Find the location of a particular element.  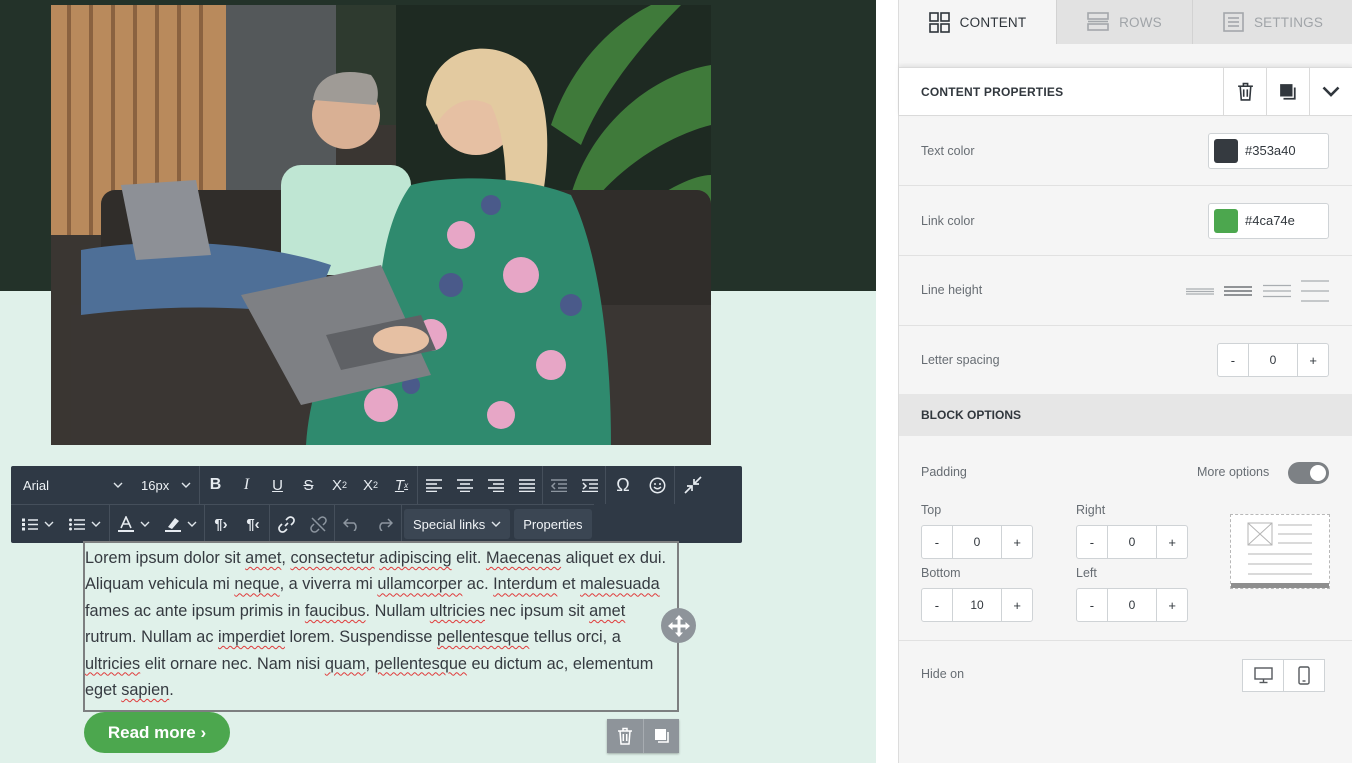

special-links-dropdown: Special links is located at coordinates (457, 524).